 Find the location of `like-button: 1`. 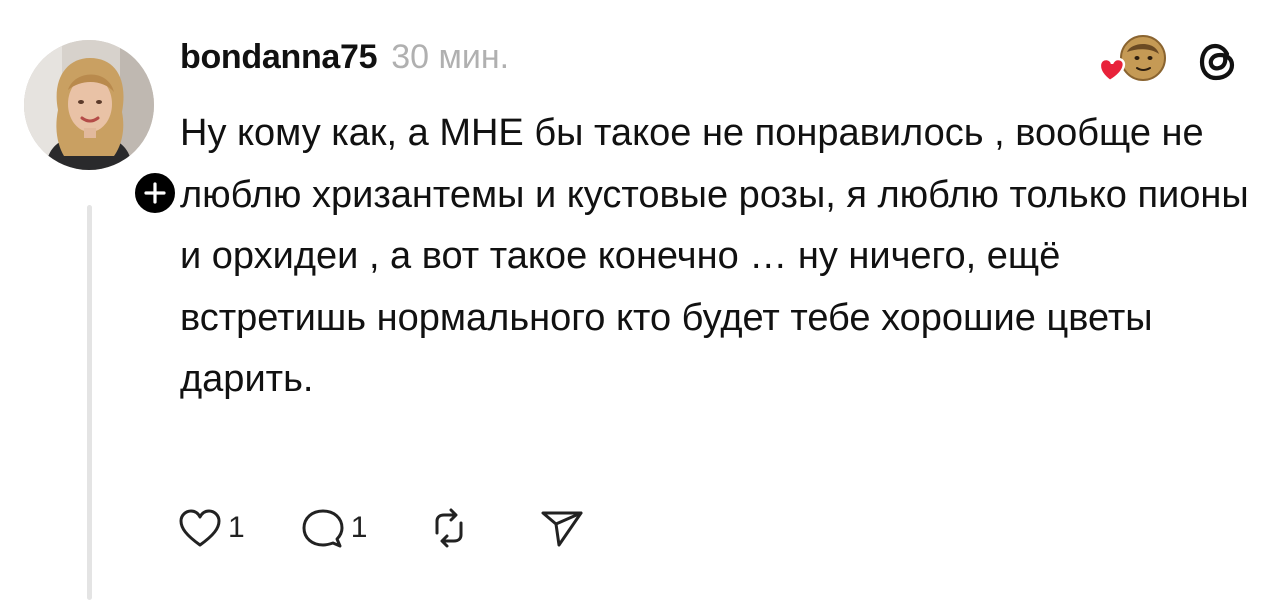

like-button: 1 is located at coordinates (211, 528).